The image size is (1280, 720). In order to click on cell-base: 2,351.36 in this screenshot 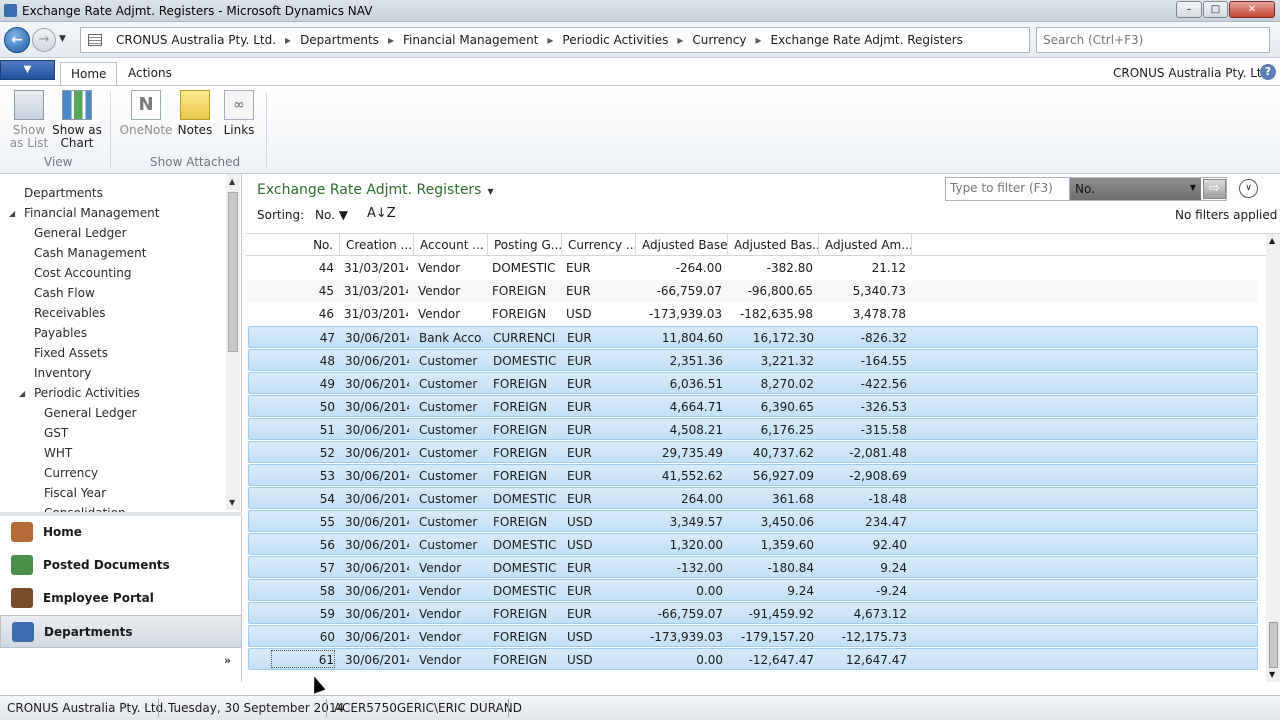, I will do `click(682, 361)`.